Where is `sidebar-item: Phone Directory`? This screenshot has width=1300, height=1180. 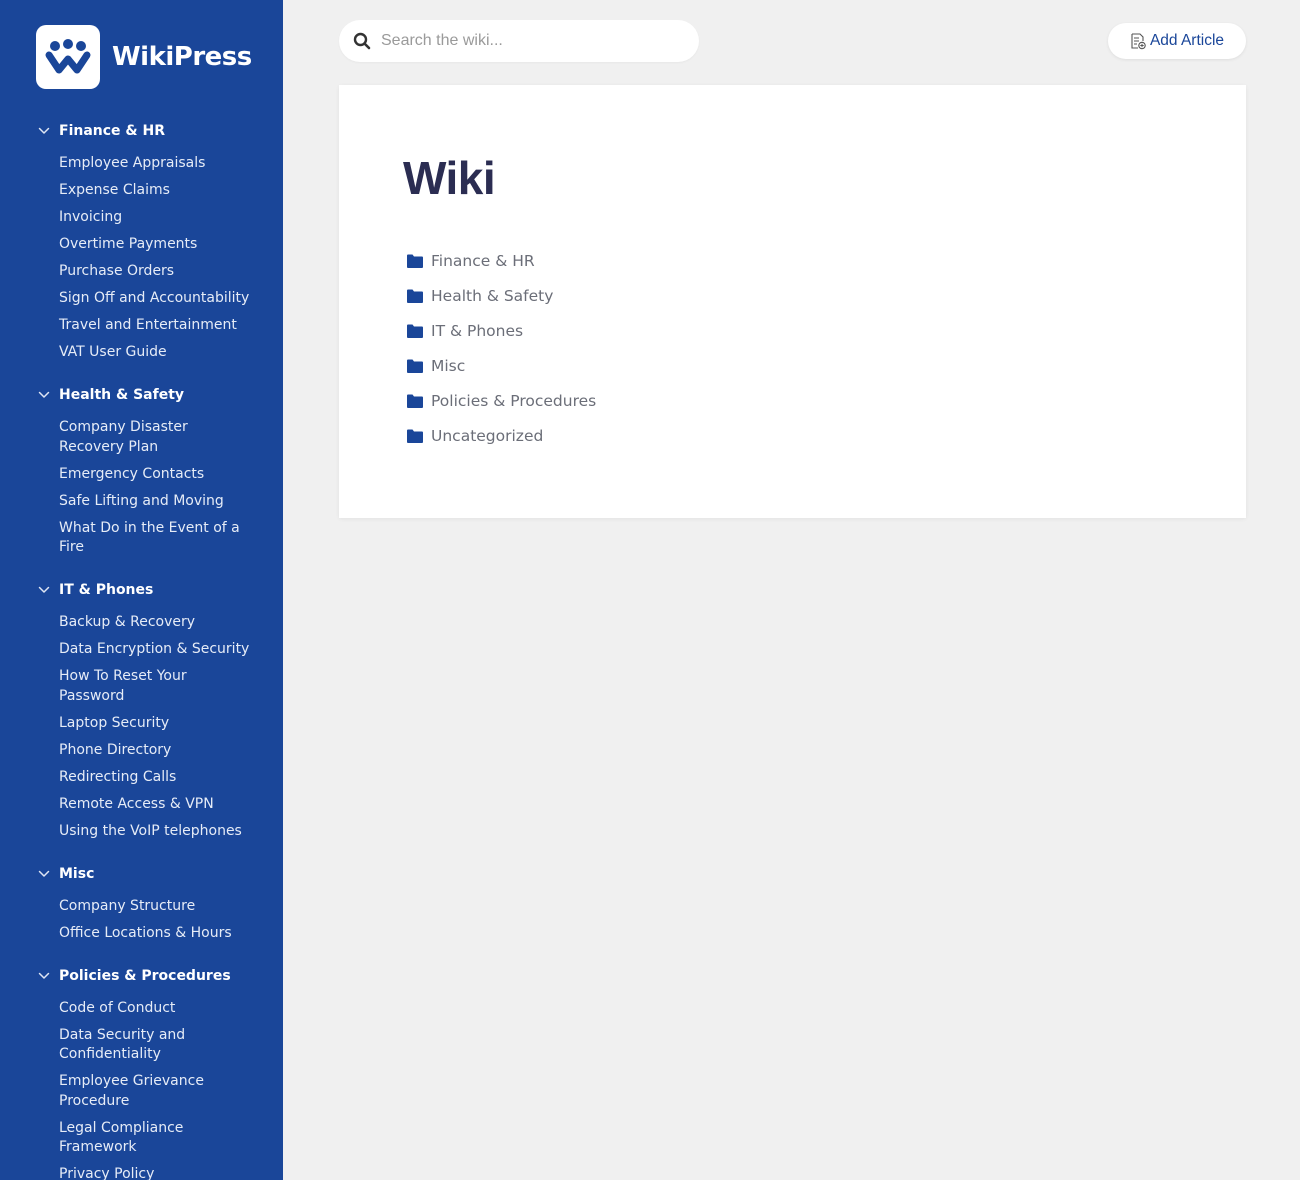 sidebar-item: Phone Directory is located at coordinates (156, 751).